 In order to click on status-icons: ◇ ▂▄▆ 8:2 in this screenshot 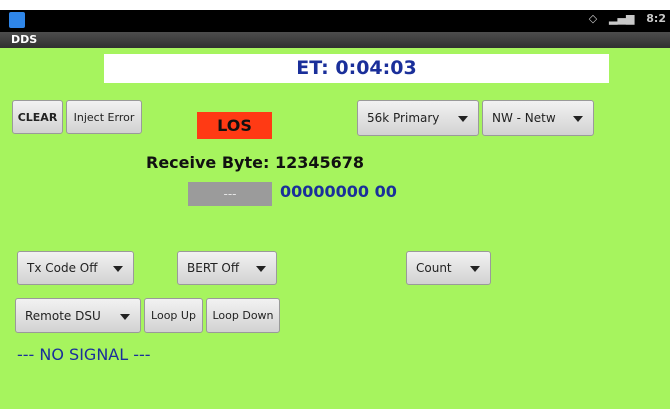, I will do `click(623, 18)`.